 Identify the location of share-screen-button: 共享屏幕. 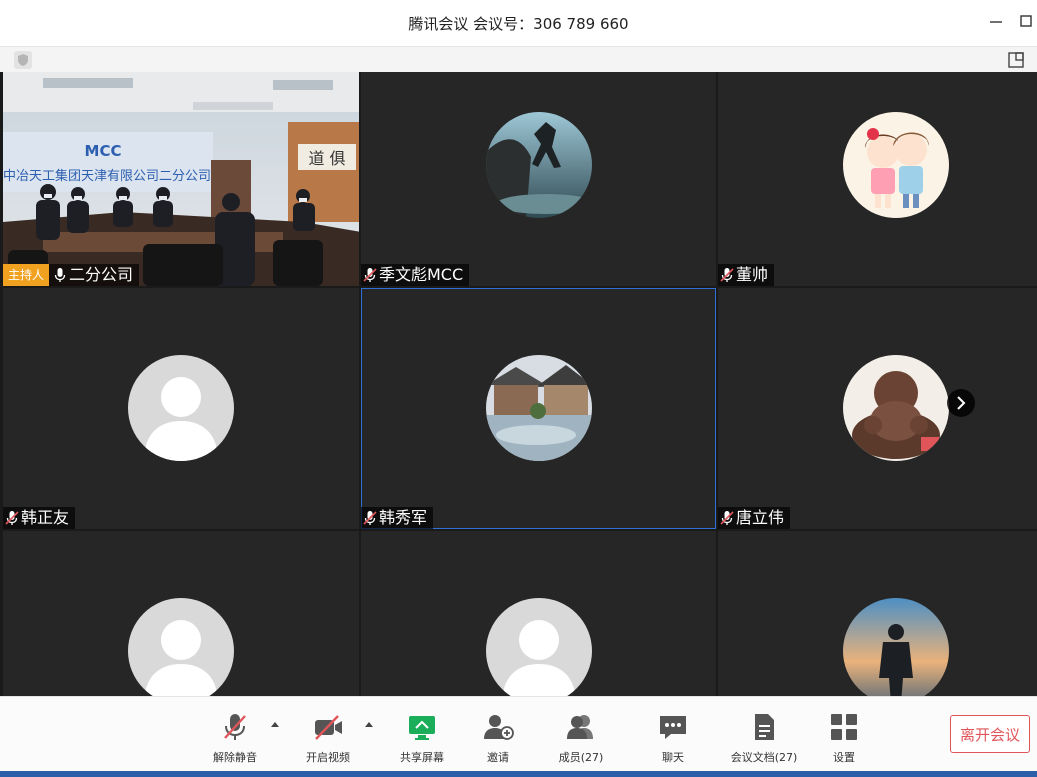
(422, 738).